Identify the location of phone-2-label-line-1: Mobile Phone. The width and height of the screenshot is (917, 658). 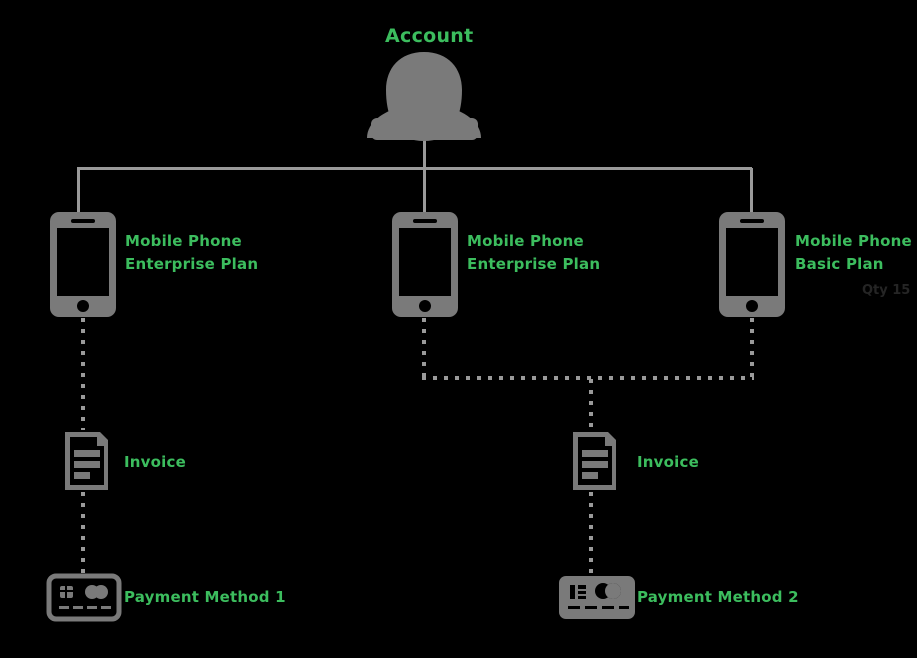
(525, 241).